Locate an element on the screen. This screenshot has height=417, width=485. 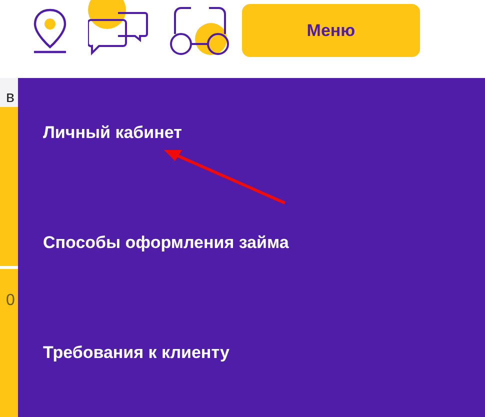
menu-item: Требования к клиенту is located at coordinates (264, 353).